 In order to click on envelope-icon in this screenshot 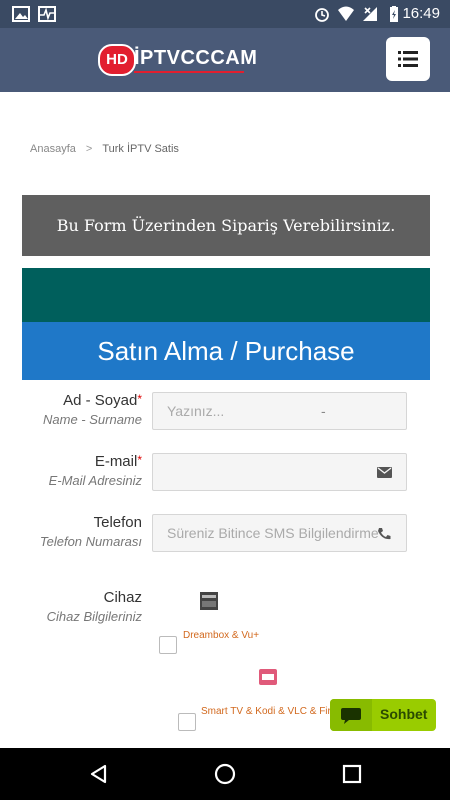, I will do `click(384, 472)`.